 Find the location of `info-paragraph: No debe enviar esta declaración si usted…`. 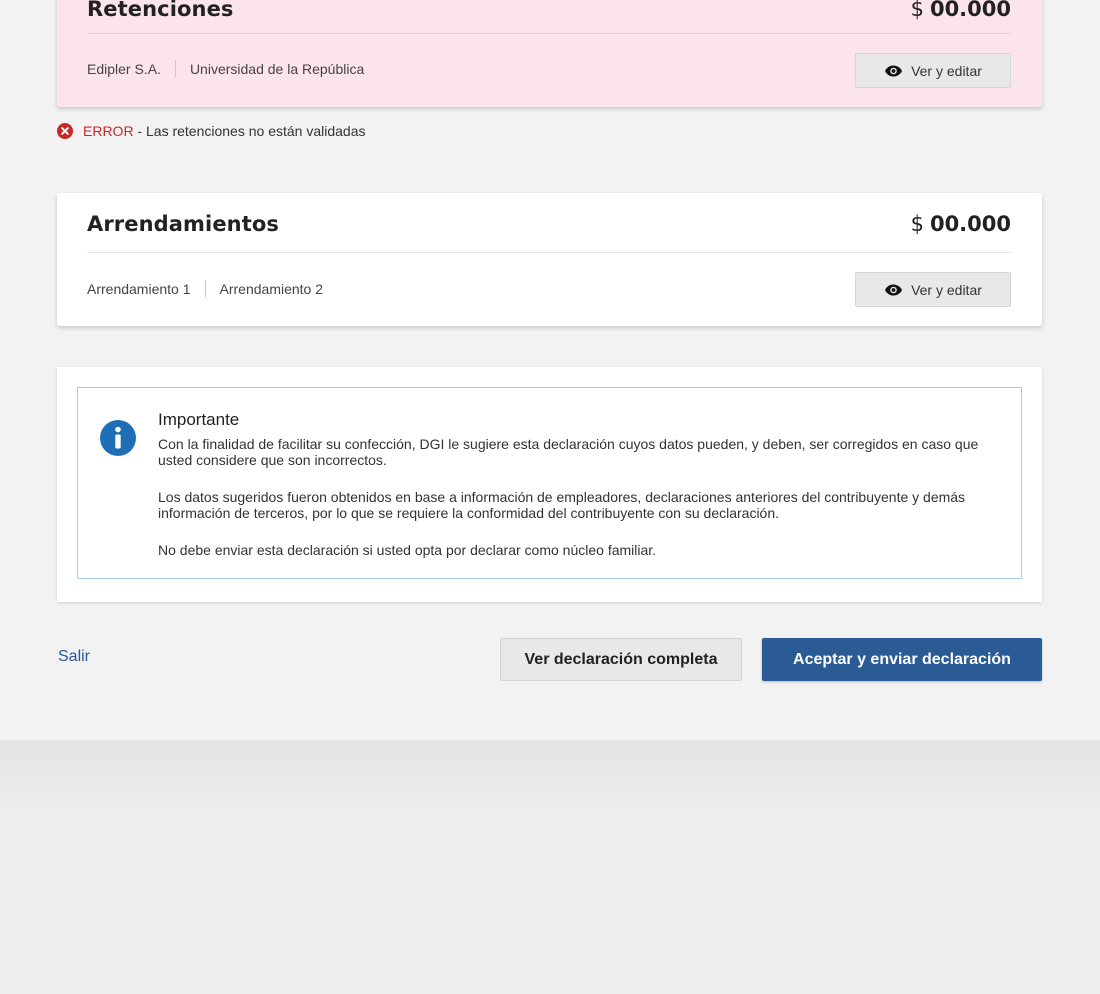

info-paragraph: No debe enviar esta declaración si usted… is located at coordinates (407, 550).